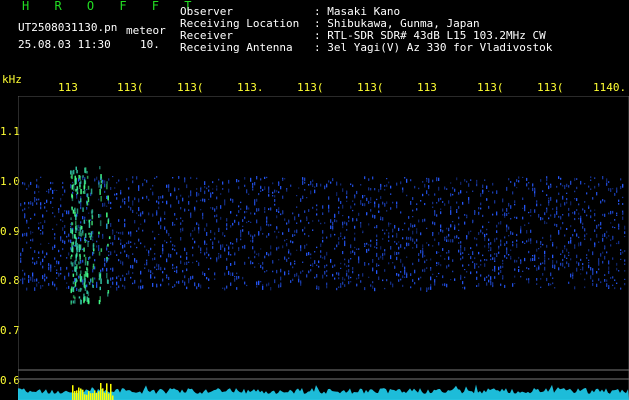 This screenshot has width=629, height=400. Describe the element at coordinates (68, 27) in the screenshot. I see `file-name: UT2508031130.pn` at that location.